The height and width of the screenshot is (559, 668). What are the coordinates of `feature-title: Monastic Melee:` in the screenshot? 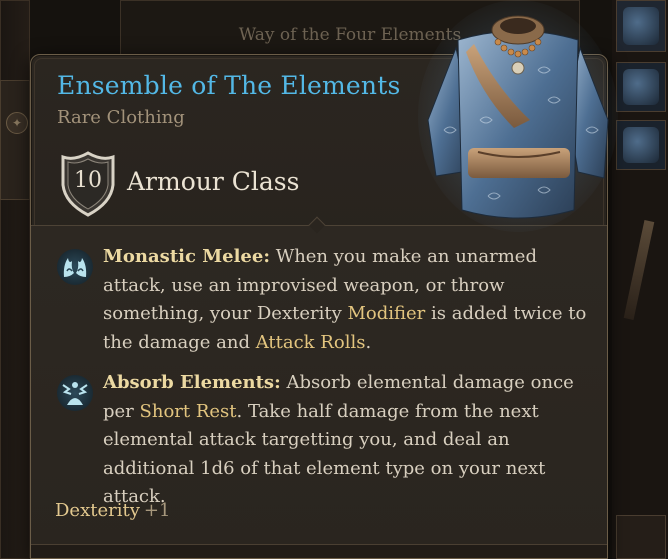 It's located at (186, 256).